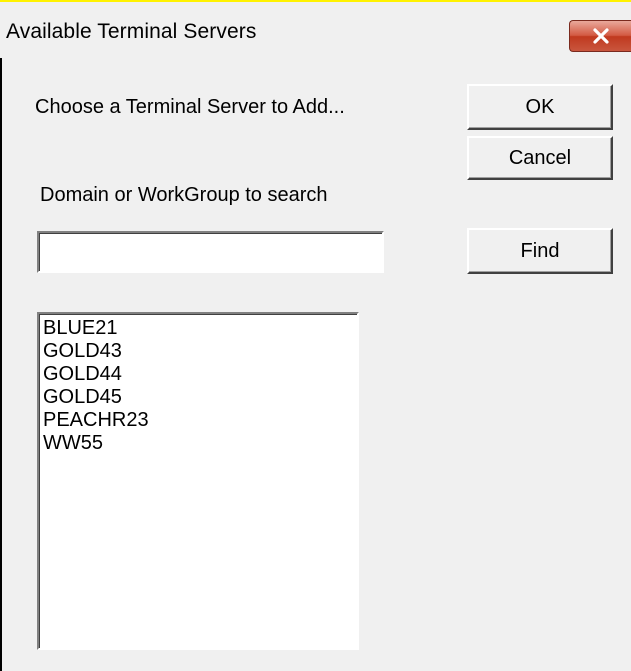  I want to click on ok-button: OK, so click(540, 107).